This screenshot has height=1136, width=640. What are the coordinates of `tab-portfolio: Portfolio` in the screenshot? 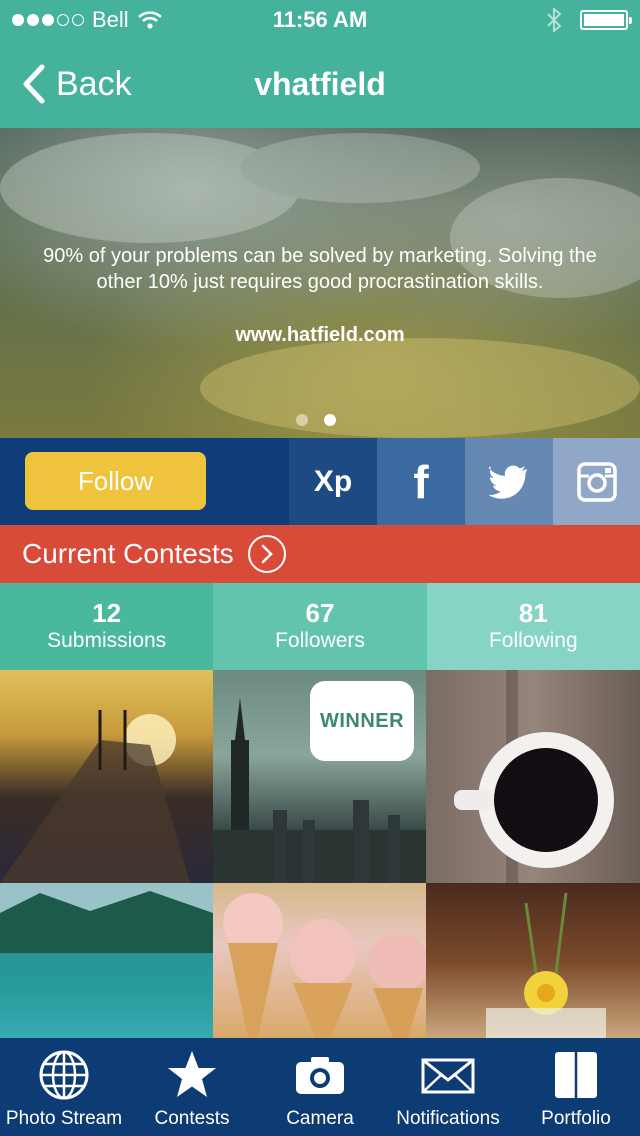 It's located at (576, 1087).